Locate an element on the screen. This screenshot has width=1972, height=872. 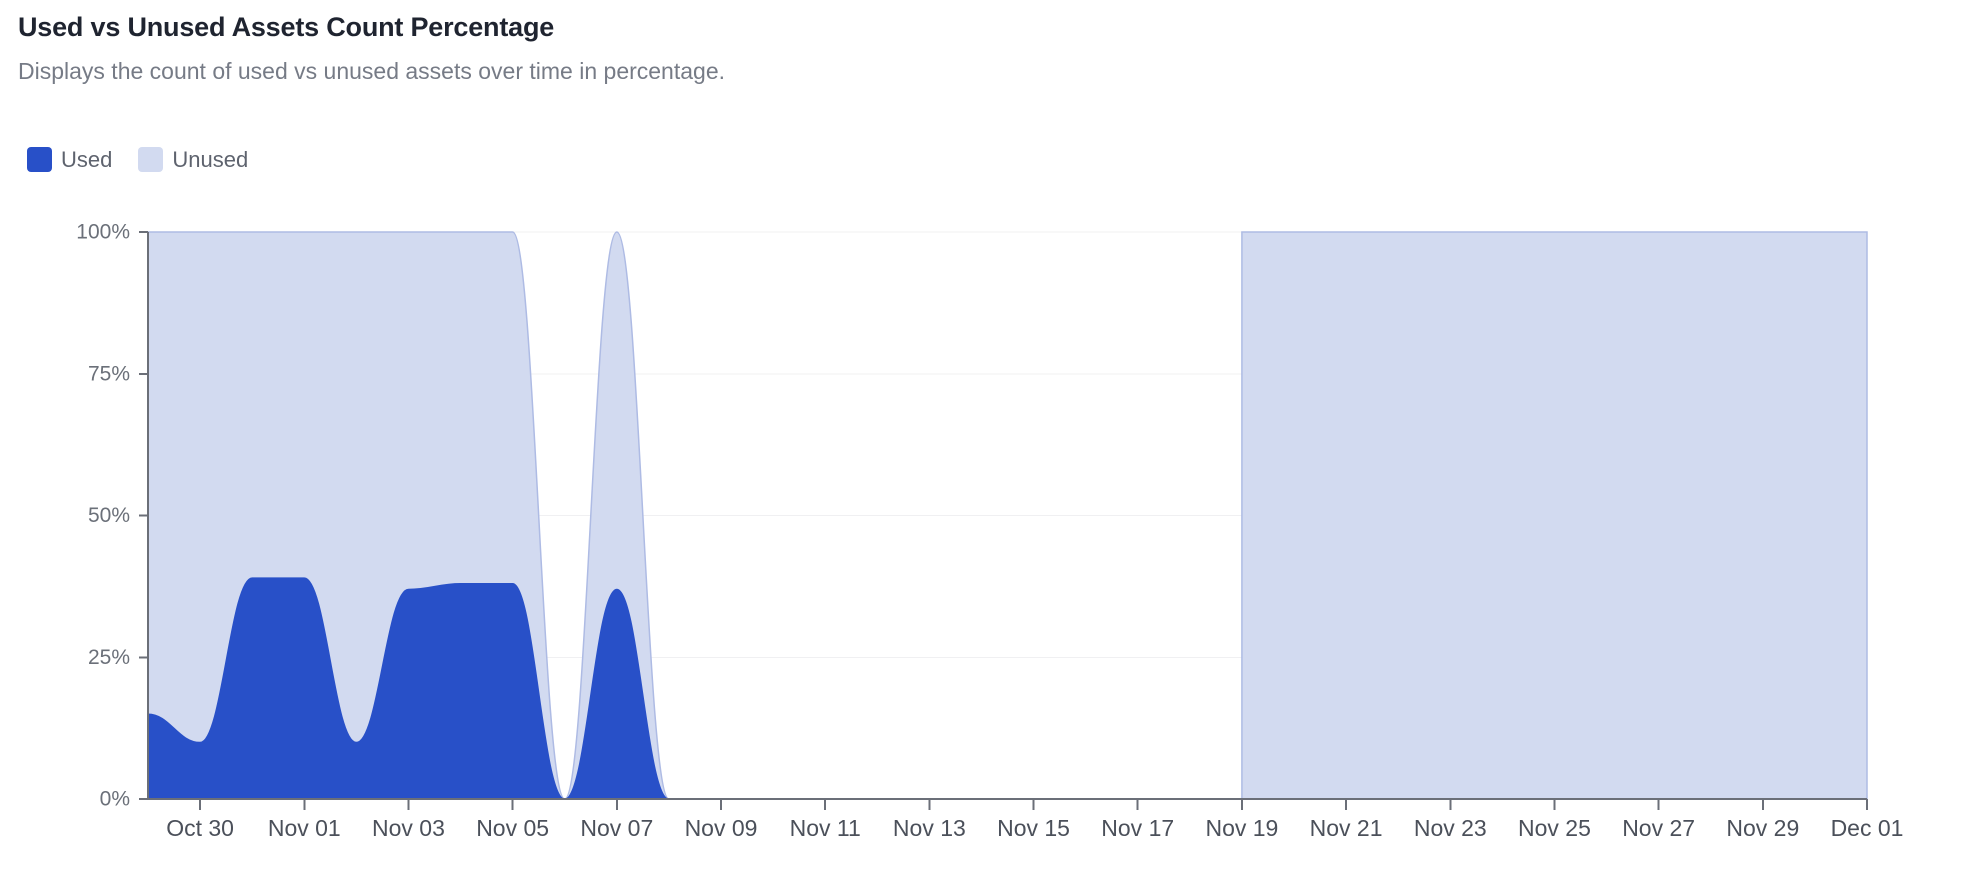
x-tick-label: Nov 07 is located at coordinates (616, 828).